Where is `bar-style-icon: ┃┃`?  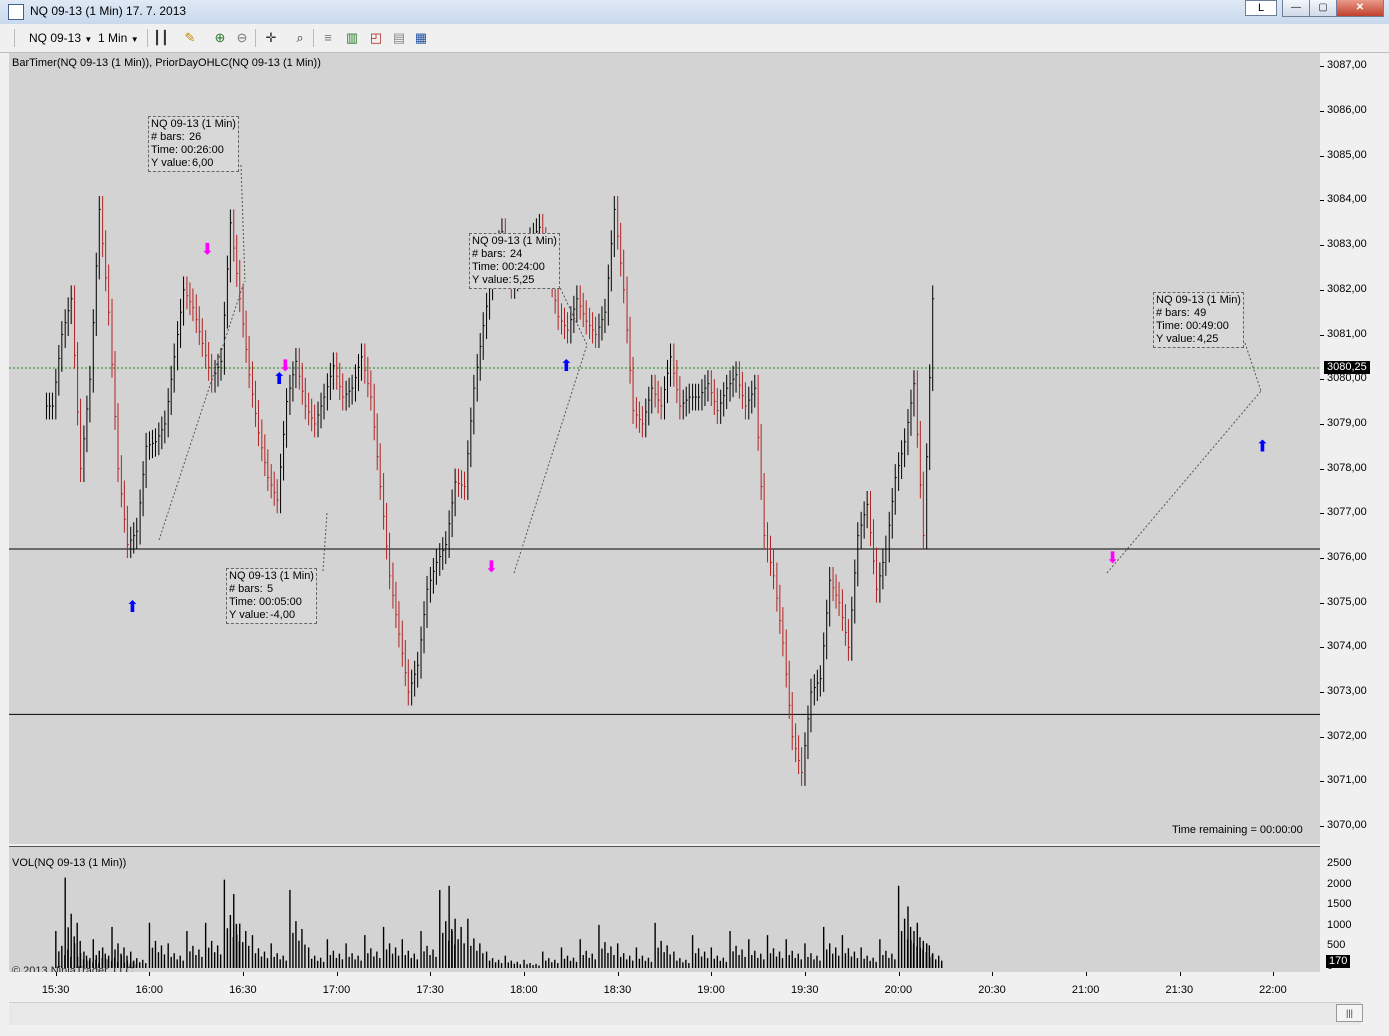 bar-style-icon: ┃┃ is located at coordinates (161, 38).